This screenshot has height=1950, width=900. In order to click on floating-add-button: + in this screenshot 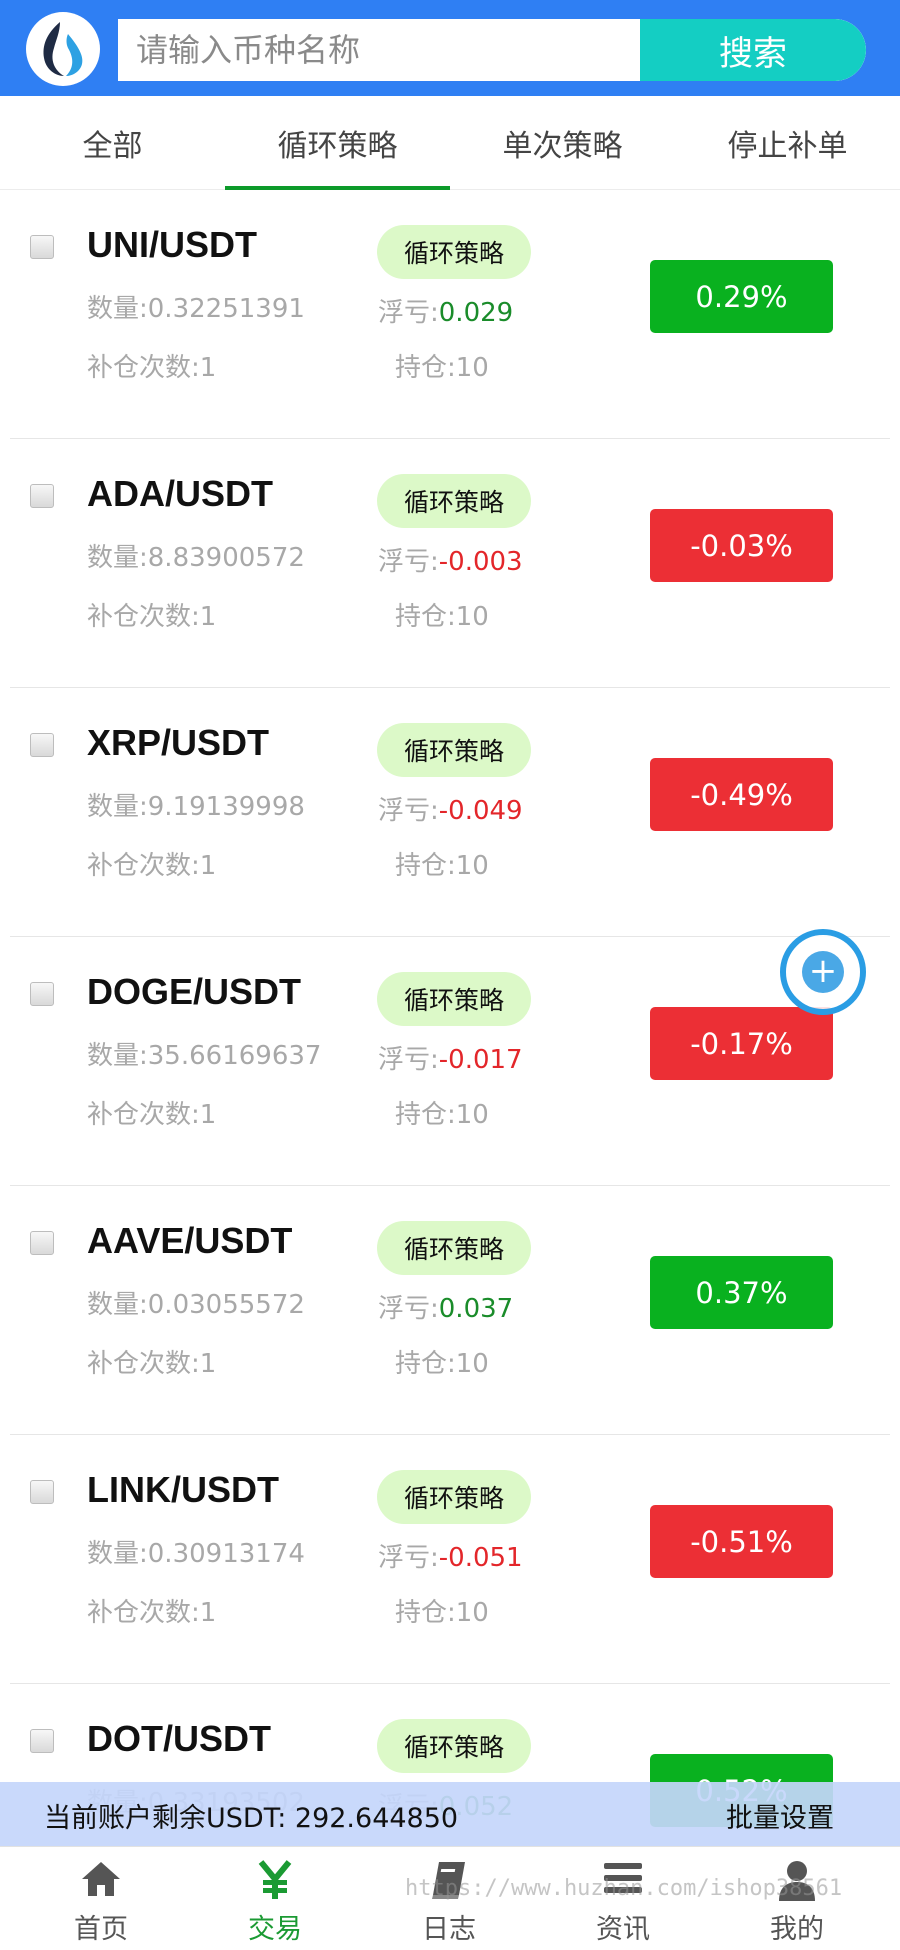, I will do `click(823, 972)`.